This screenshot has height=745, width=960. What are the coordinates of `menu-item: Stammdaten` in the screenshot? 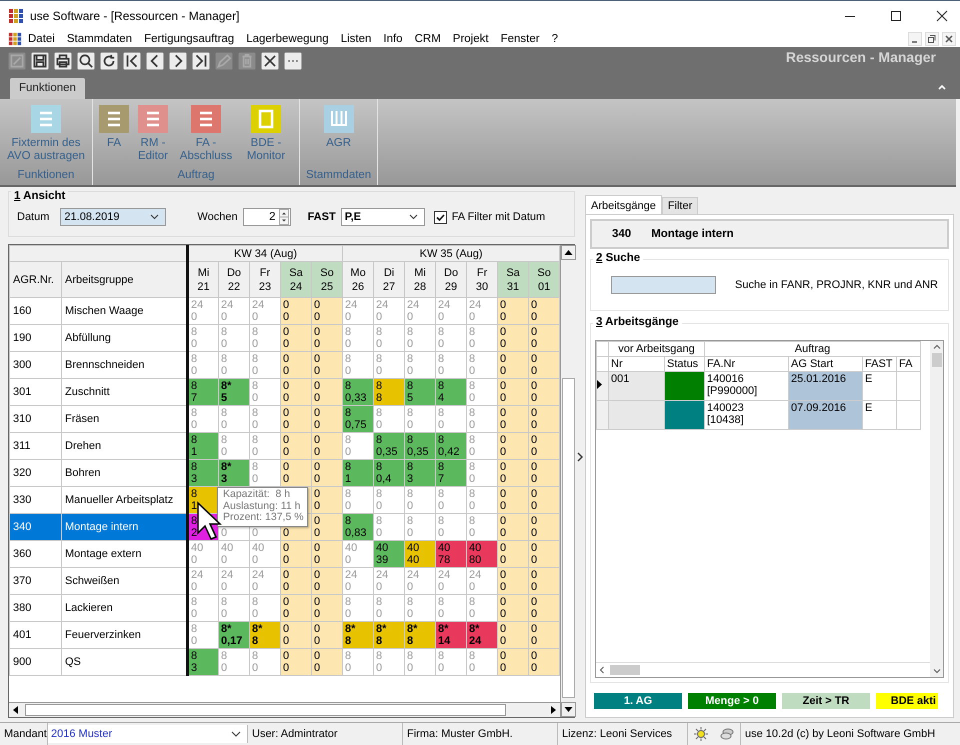 It's located at (99, 38).